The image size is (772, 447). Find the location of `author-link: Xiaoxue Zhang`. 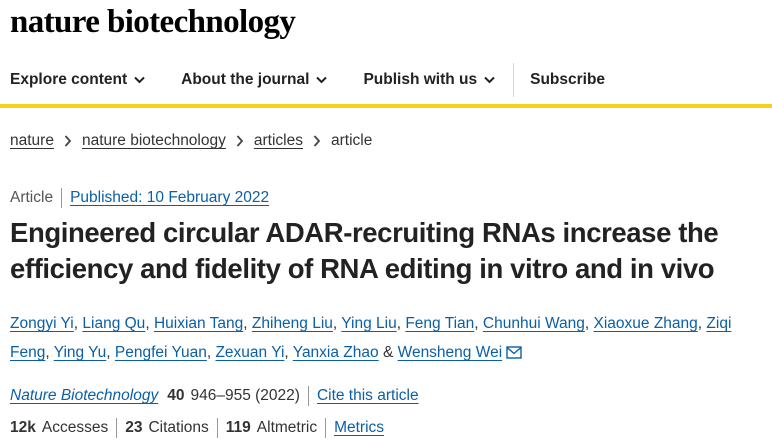

author-link: Xiaoxue Zhang is located at coordinates (646, 323).